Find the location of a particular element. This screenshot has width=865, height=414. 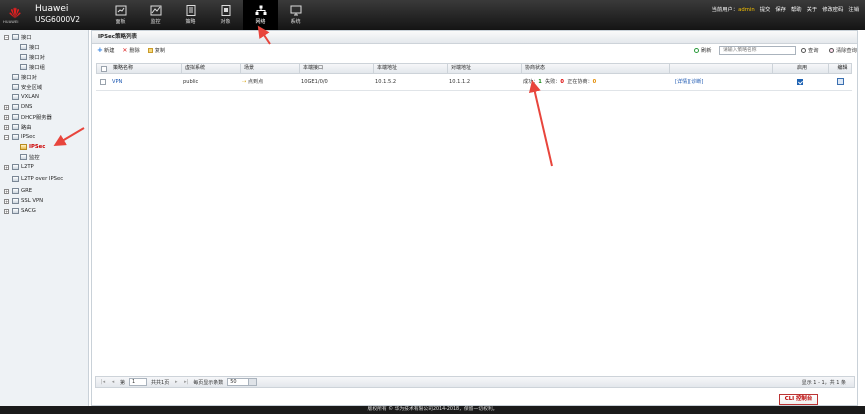

col-negotiation-status: 协商状态 is located at coordinates (533, 68).